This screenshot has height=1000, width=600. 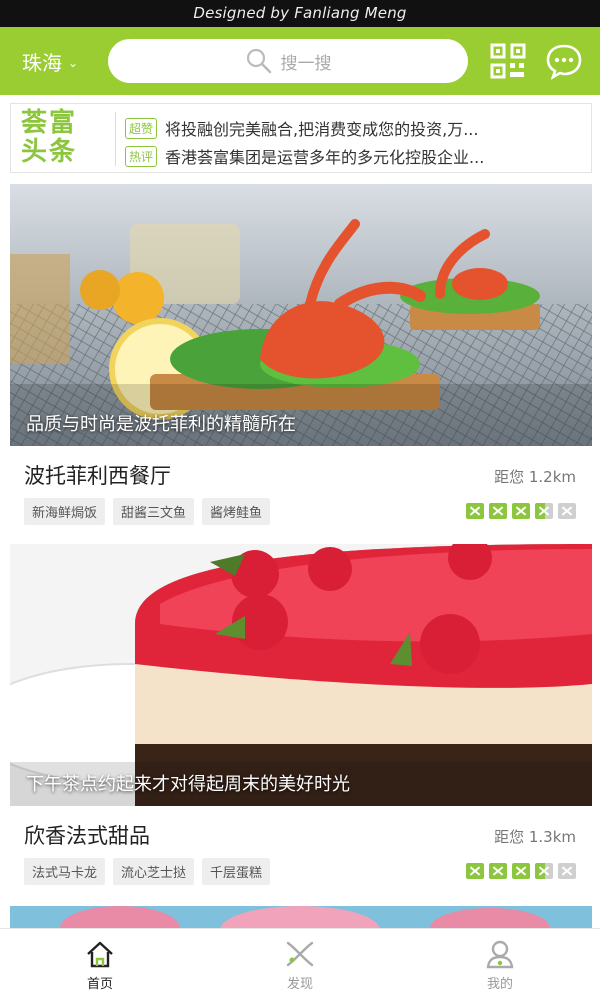 I want to click on dish-tag: 千层蛋糕, so click(x=236, y=871).